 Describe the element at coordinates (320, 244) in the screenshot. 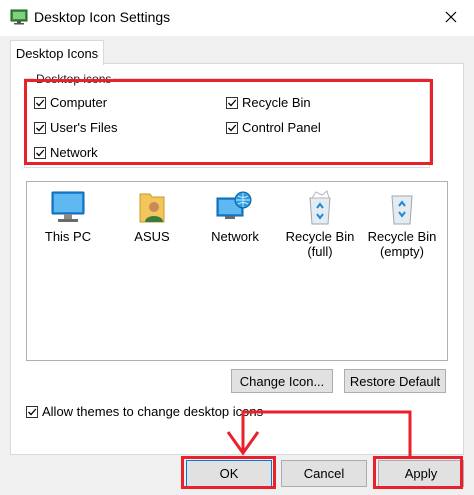

I see `icon-label: Recycle Bin (full)` at that location.